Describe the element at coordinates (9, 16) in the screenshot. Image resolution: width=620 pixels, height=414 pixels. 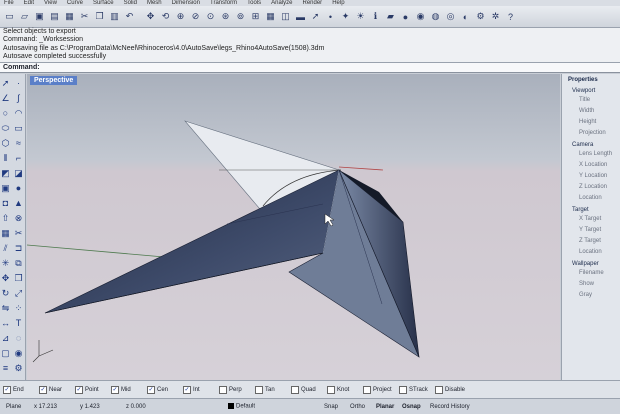
I see `new-file-icon: ▭` at that location.